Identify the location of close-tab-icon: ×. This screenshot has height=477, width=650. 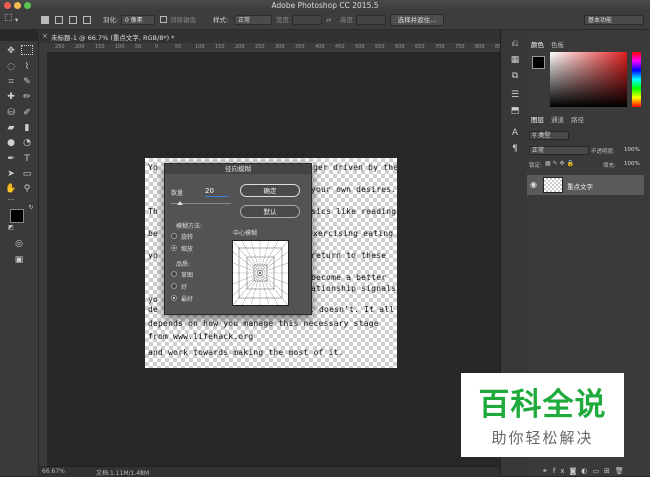
(45, 36).